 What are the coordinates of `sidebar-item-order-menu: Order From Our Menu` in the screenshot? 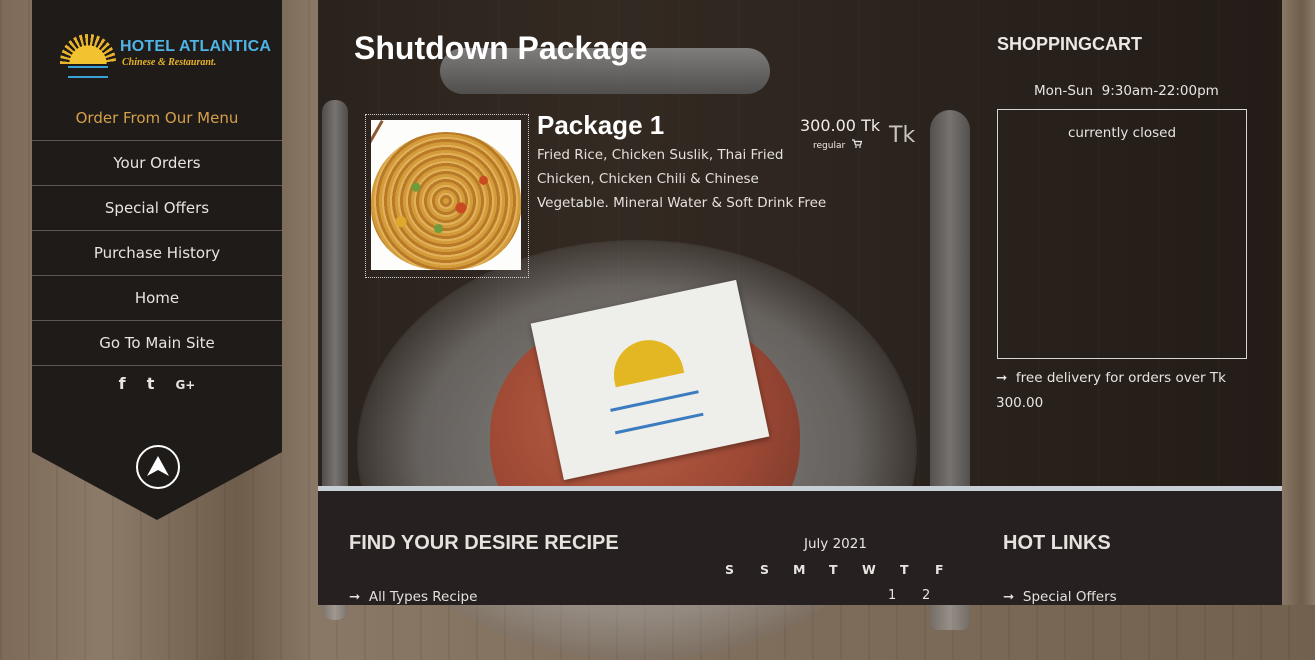 It's located at (157, 118).